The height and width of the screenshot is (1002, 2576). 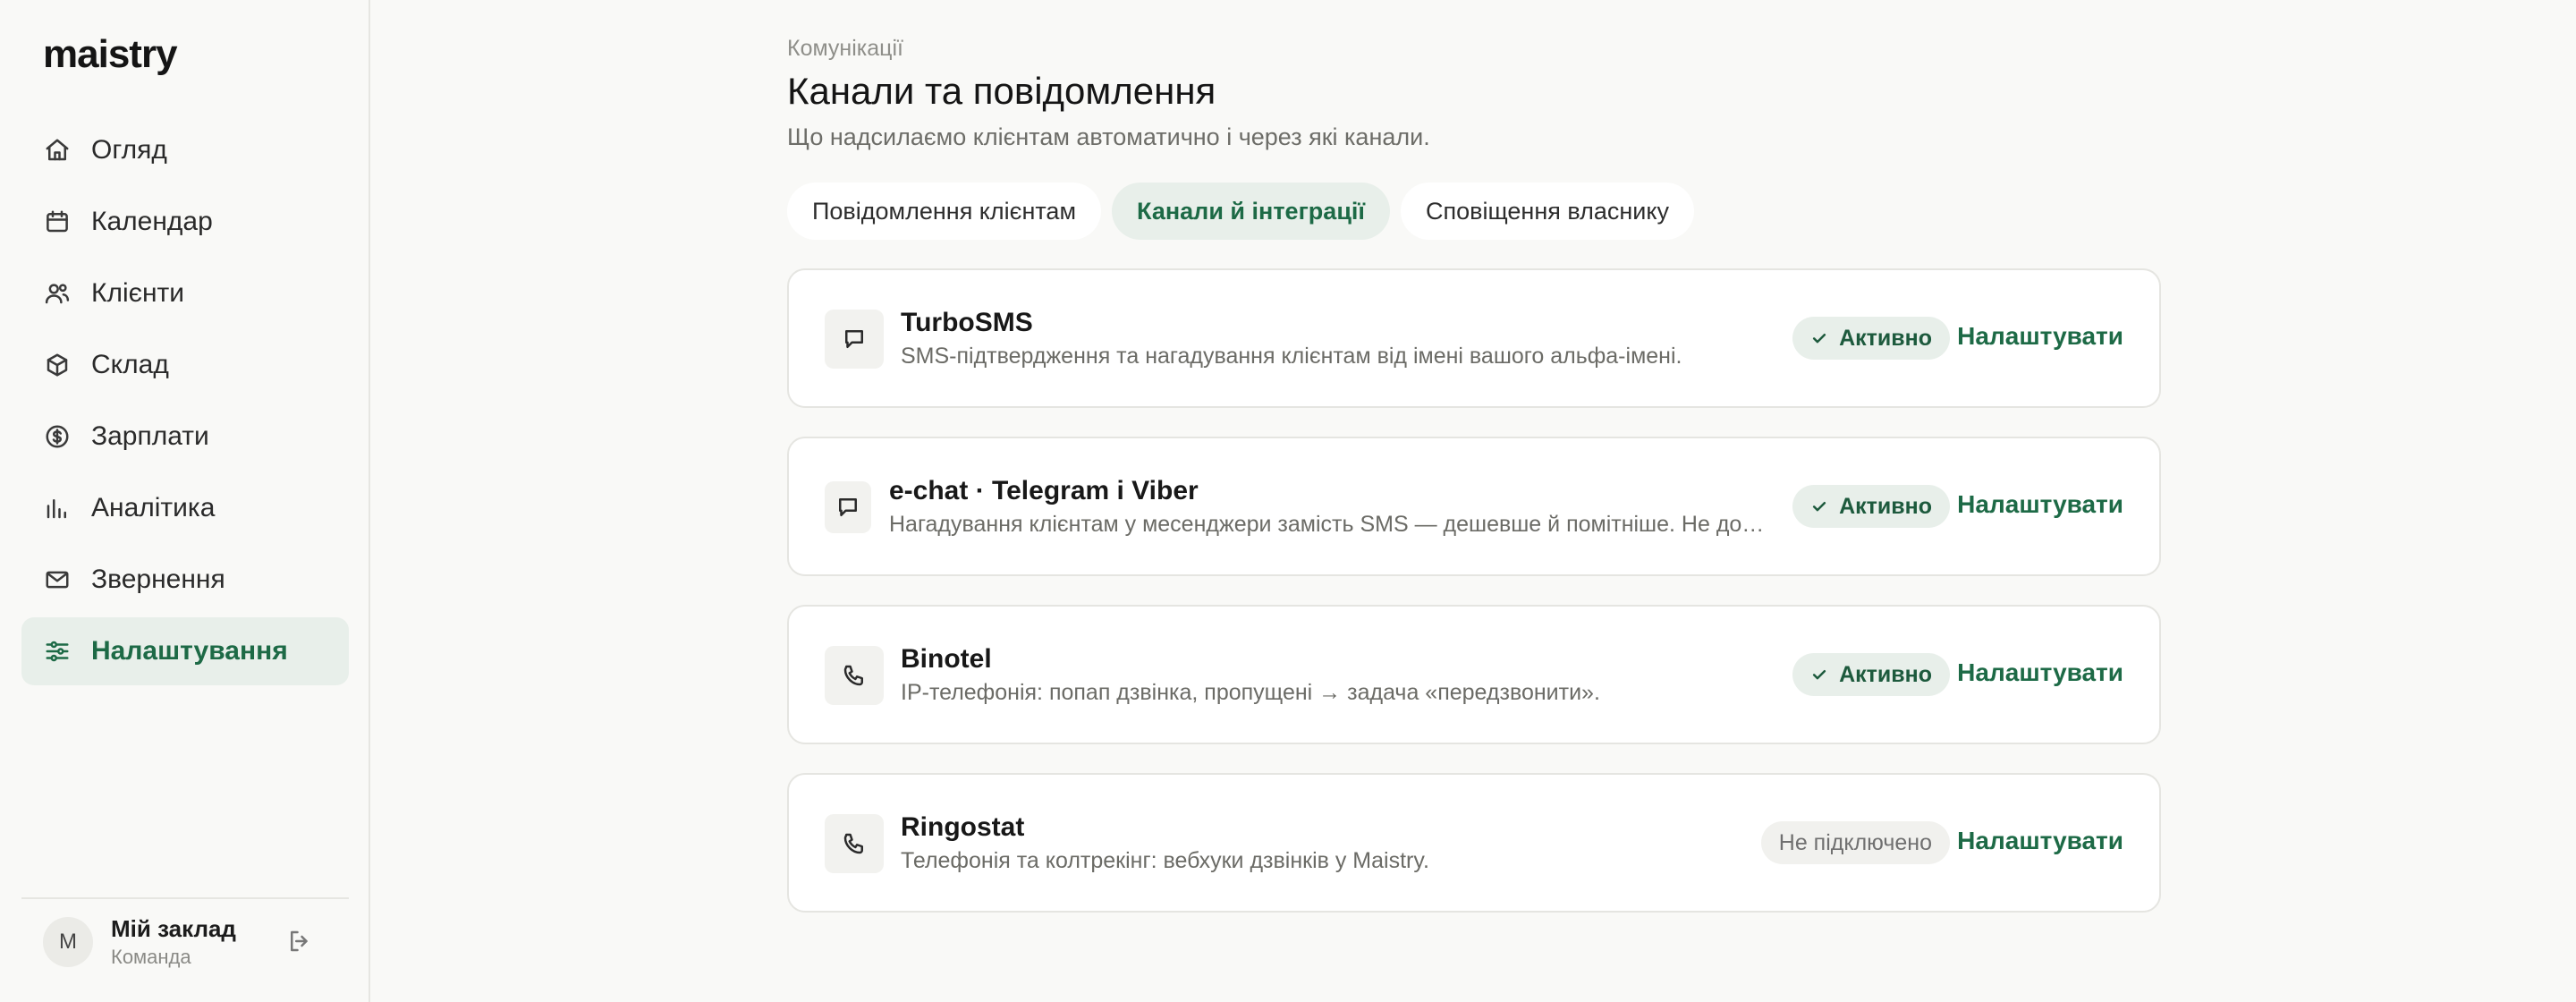 I want to click on calendar-icon, so click(x=57, y=222).